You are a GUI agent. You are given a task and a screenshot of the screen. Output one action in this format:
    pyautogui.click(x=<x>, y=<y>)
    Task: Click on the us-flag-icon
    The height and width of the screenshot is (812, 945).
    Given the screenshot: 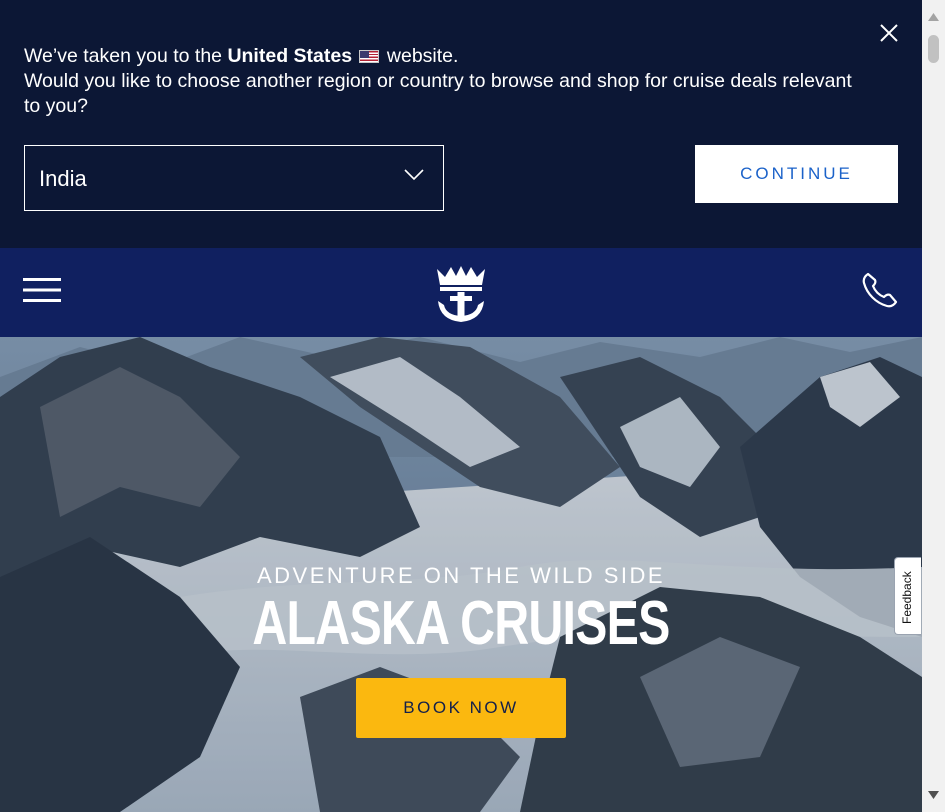 What is the action you would take?
    pyautogui.click(x=369, y=56)
    